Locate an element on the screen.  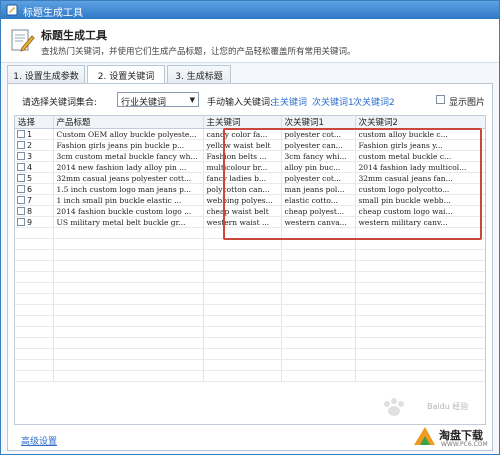
main-keyword-cell: yellow waist belt is located at coordinates (242, 145).